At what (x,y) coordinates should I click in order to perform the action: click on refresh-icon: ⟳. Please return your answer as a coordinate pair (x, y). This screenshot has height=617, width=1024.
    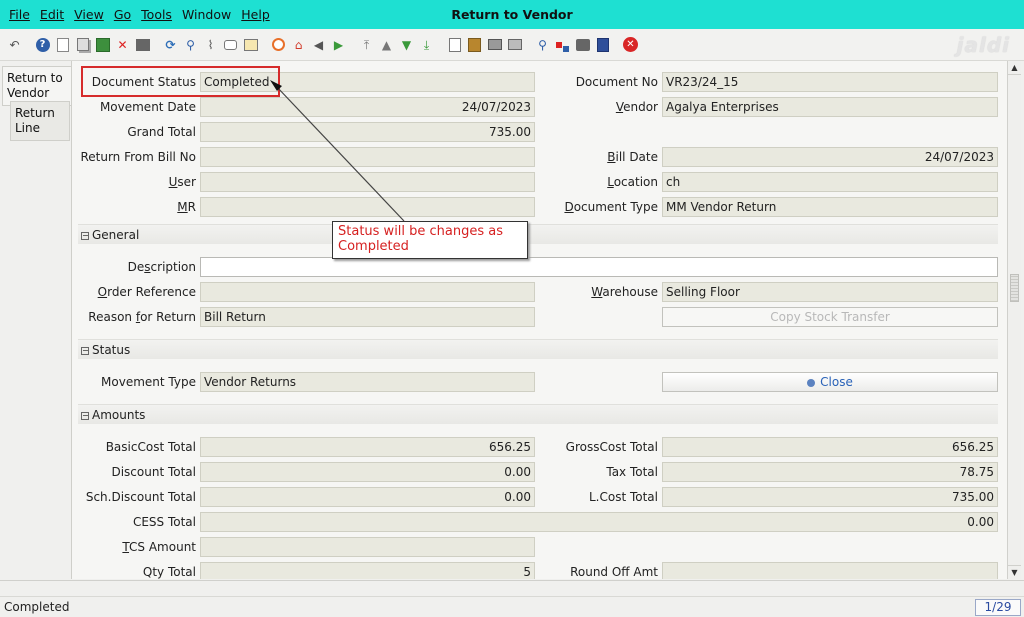
    Looking at the image, I should click on (170, 44).